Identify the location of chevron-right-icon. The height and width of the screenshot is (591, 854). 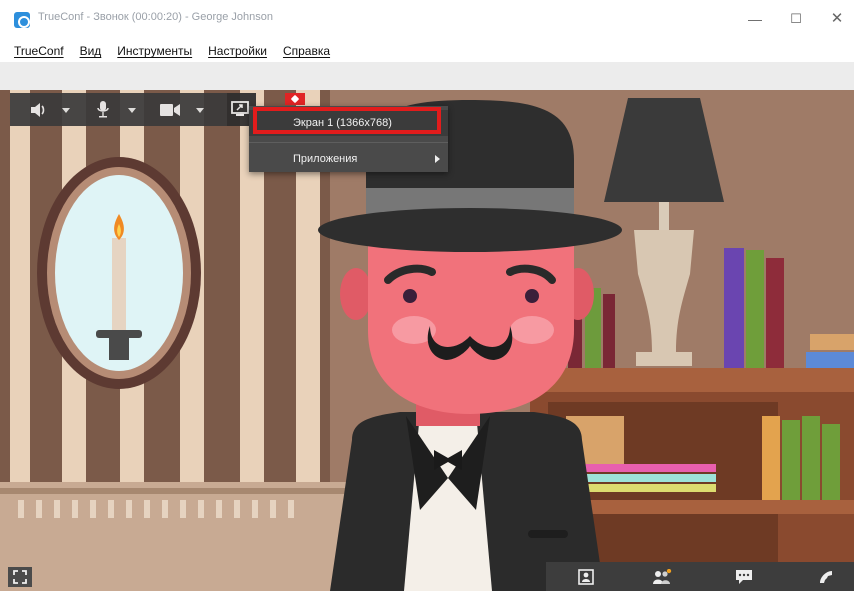
(437, 159).